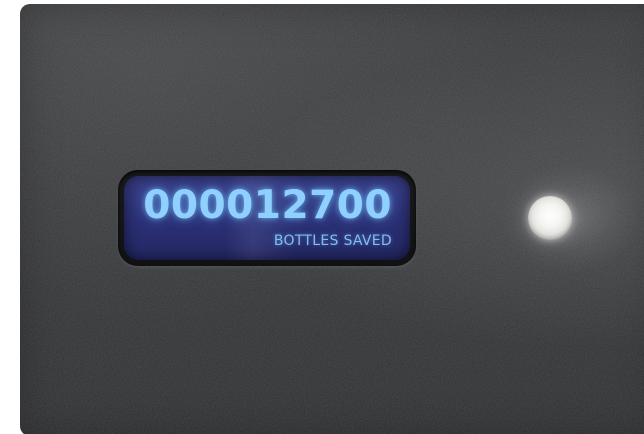  What do you see at coordinates (332, 241) in the screenshot?
I see `counter-label: BOTTLES SAVED` at bounding box center [332, 241].